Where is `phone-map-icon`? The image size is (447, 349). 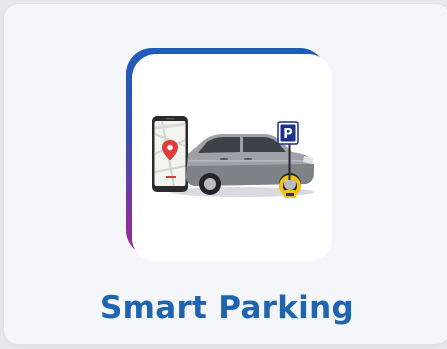
phone-map-icon is located at coordinates (170, 154).